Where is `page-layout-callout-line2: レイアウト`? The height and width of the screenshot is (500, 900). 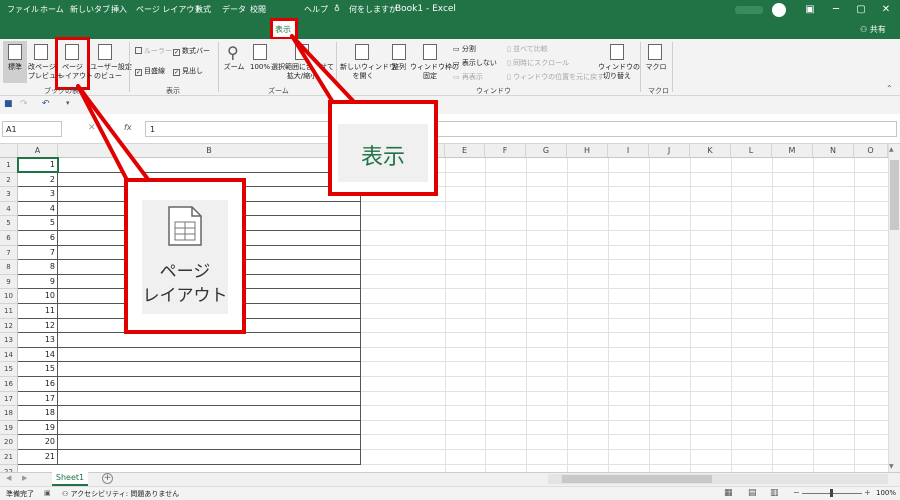 page-layout-callout-line2: レイアウト is located at coordinates (185, 296).